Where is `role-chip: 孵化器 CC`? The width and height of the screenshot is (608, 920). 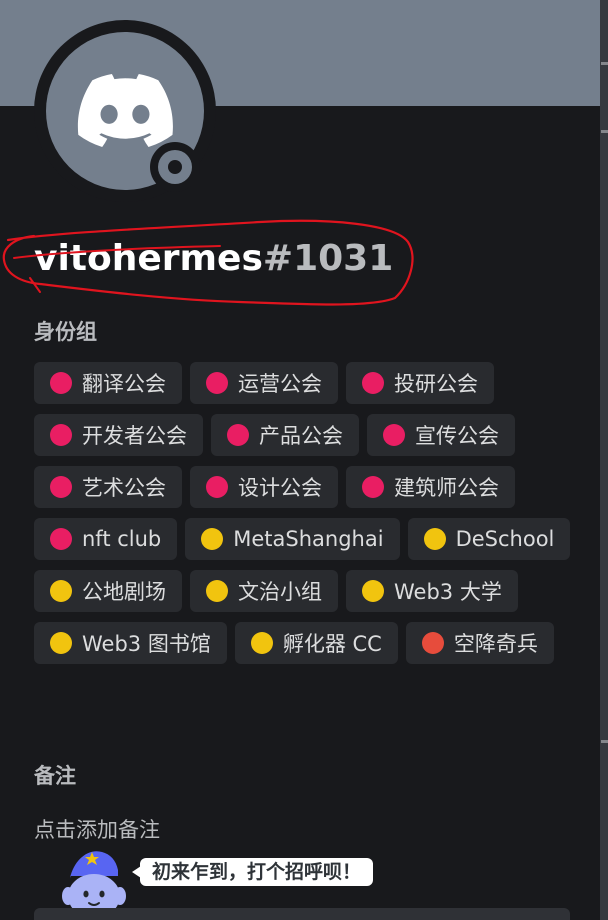 role-chip: 孵化器 CC is located at coordinates (316, 643).